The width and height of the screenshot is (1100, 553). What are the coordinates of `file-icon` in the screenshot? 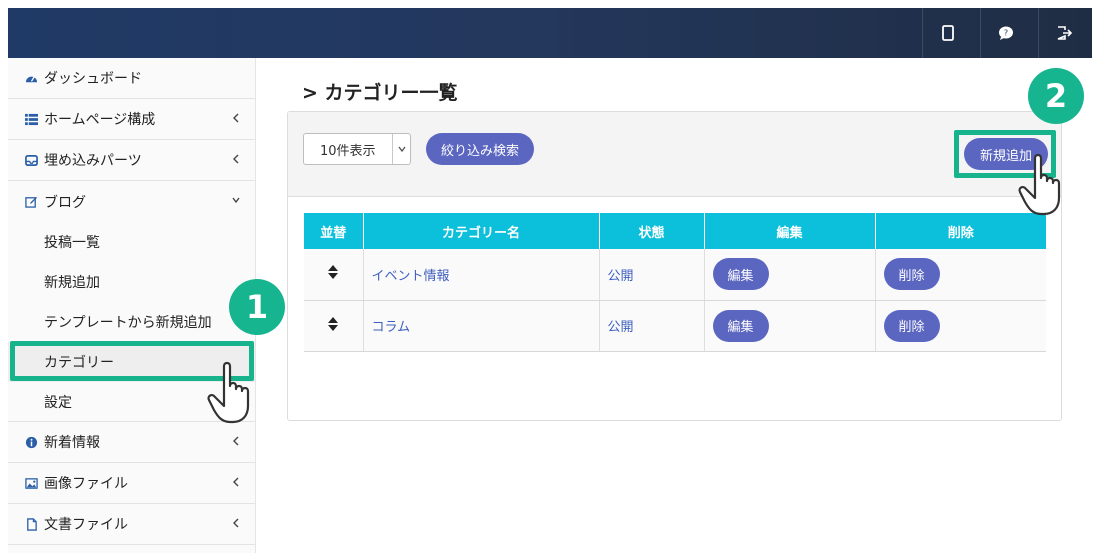 It's located at (31, 524).